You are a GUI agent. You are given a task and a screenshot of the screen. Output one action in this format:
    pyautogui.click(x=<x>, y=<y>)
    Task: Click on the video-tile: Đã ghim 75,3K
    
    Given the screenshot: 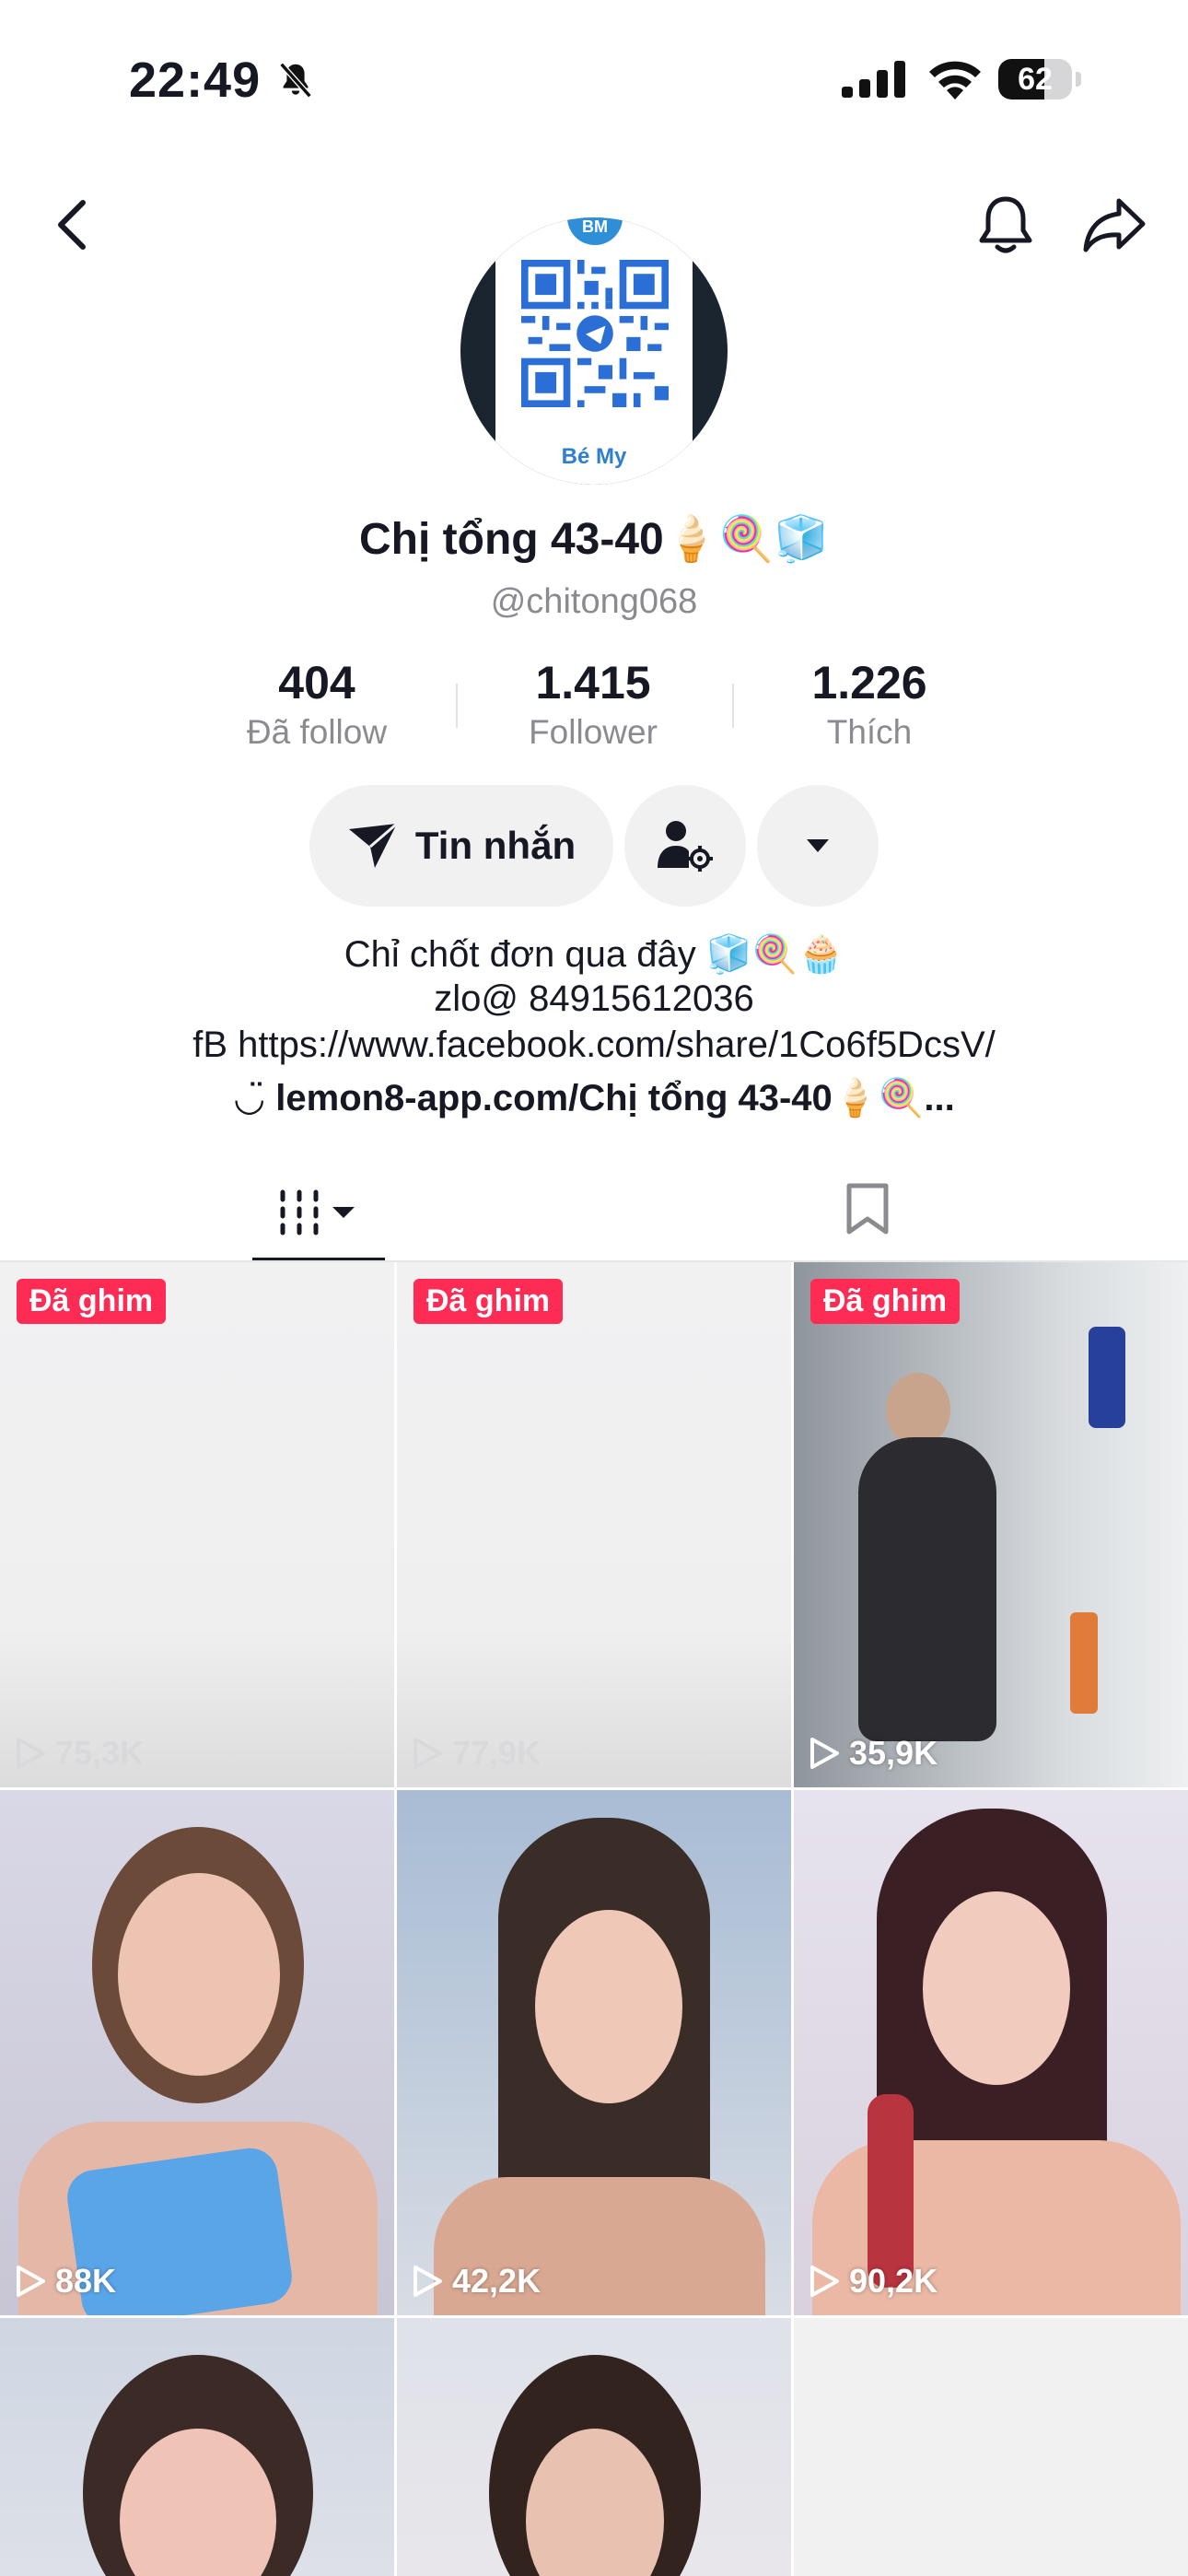 What is the action you would take?
    pyautogui.click(x=197, y=1524)
    